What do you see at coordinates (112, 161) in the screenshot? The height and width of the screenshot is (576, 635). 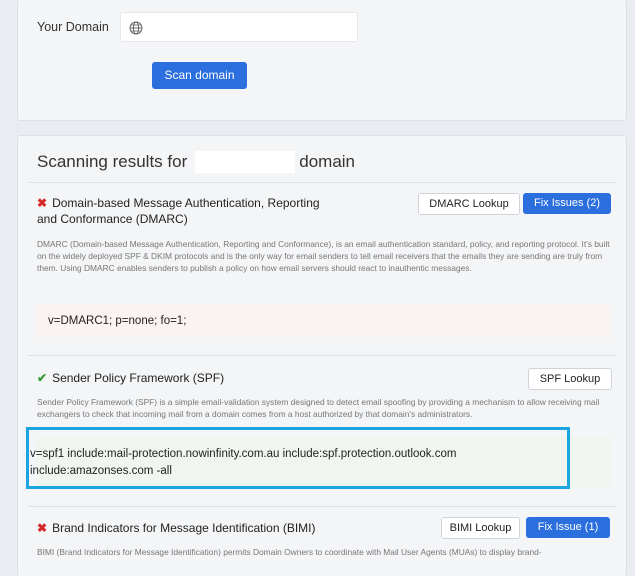 I see `results-title-prefix: Scanning results for` at bounding box center [112, 161].